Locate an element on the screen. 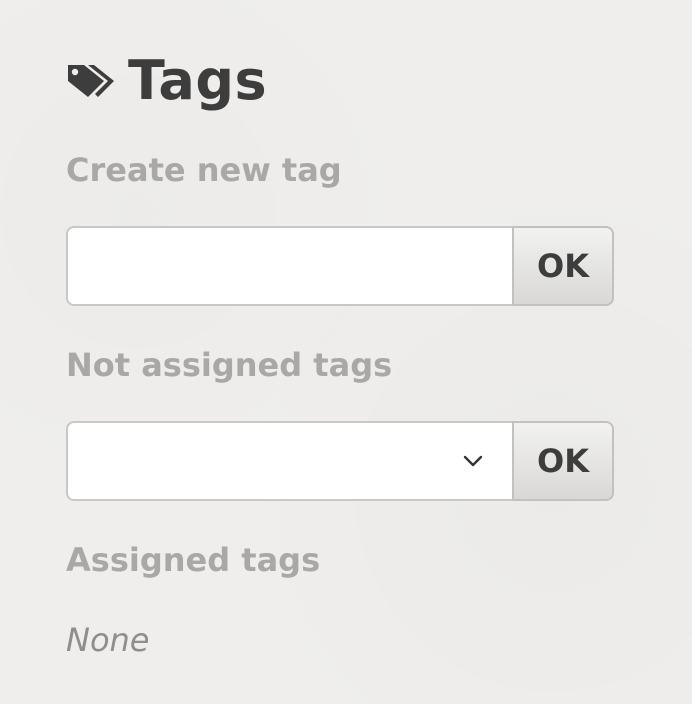  tags-heading: Tags is located at coordinates (166, 81).